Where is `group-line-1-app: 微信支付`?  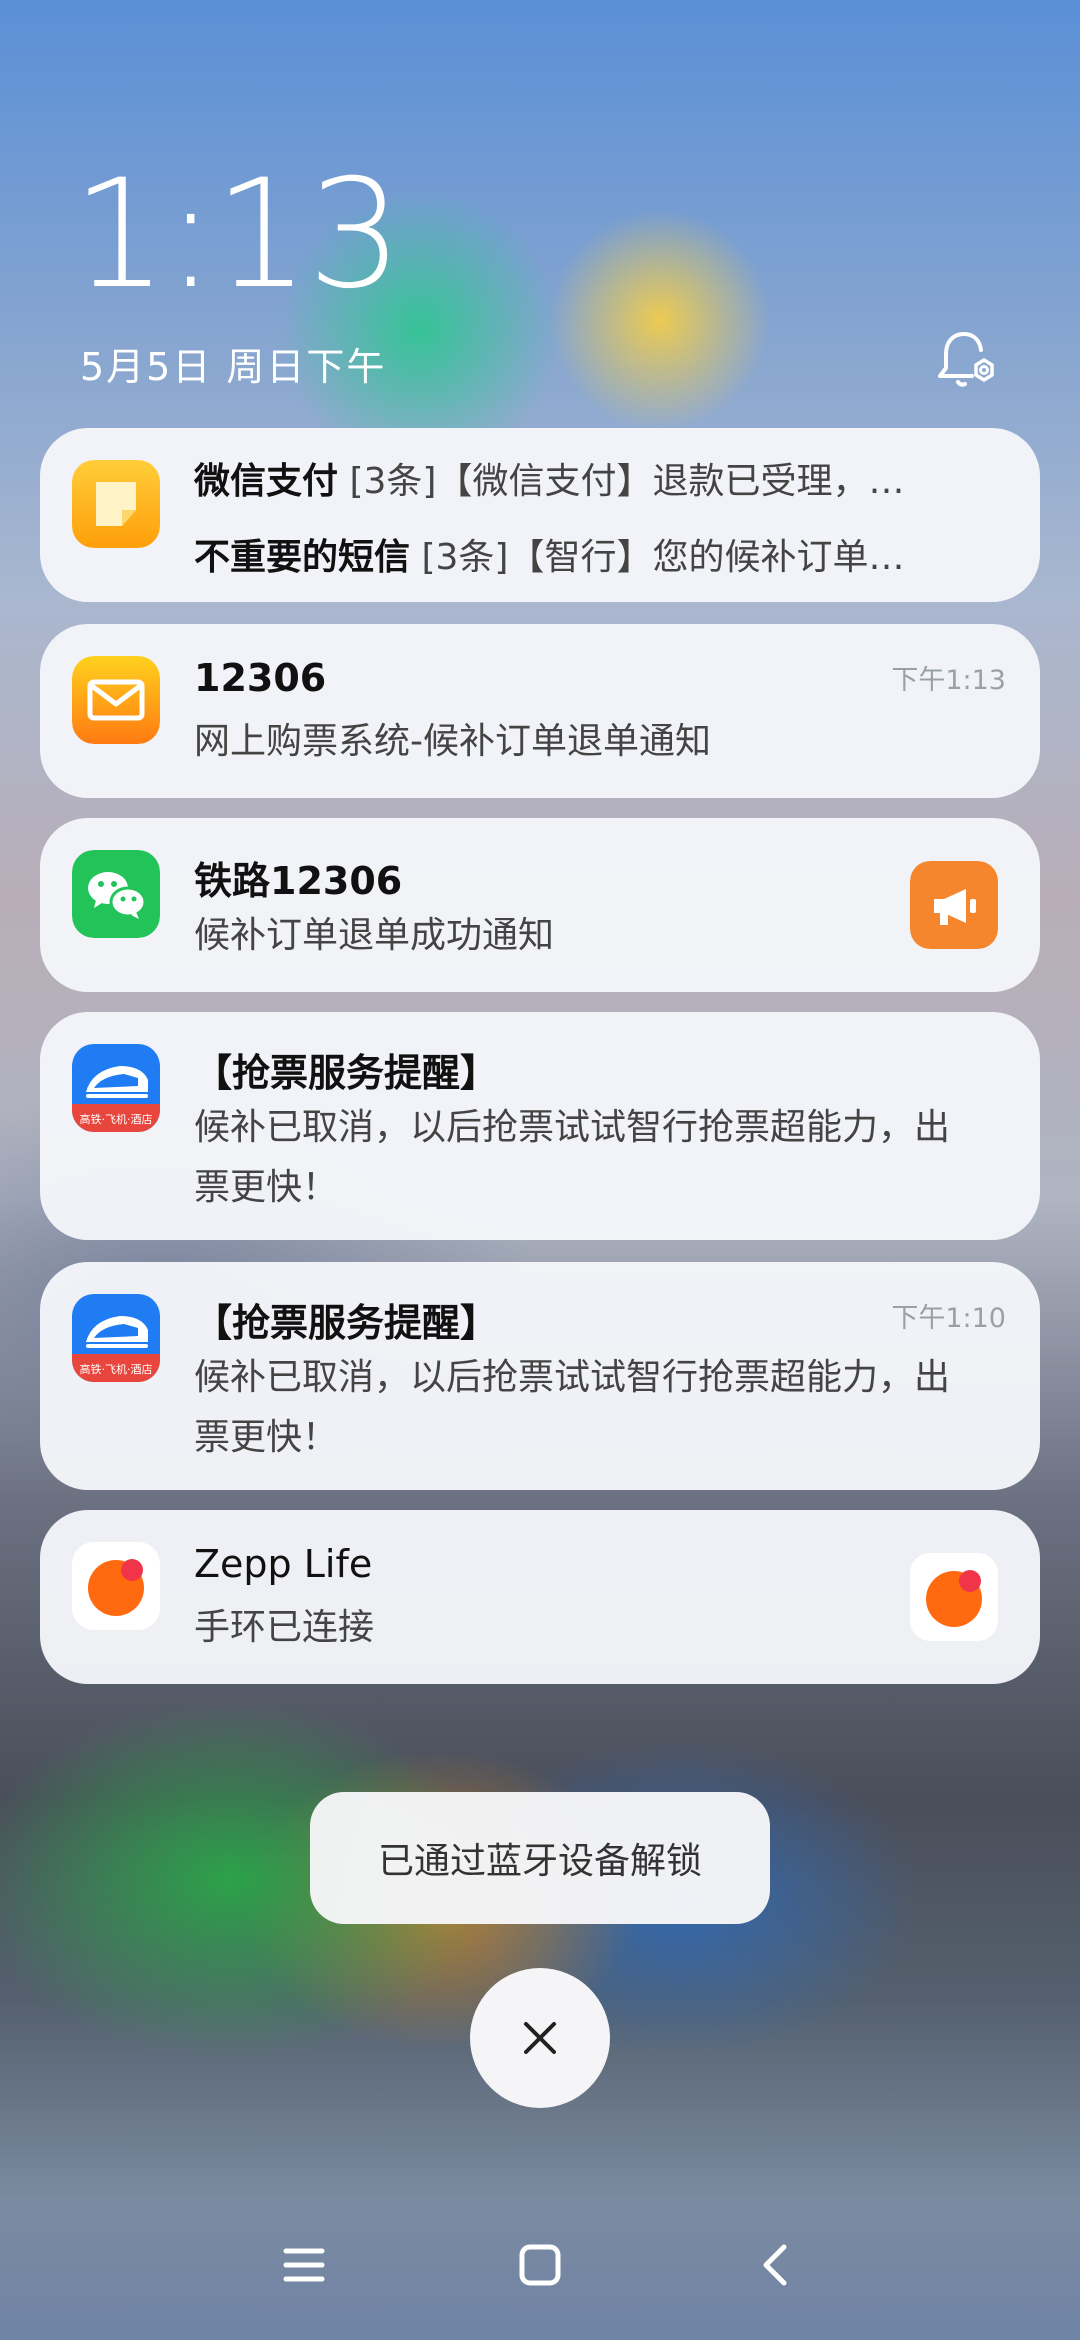
group-line-1-app: 微信支付 is located at coordinates (266, 481).